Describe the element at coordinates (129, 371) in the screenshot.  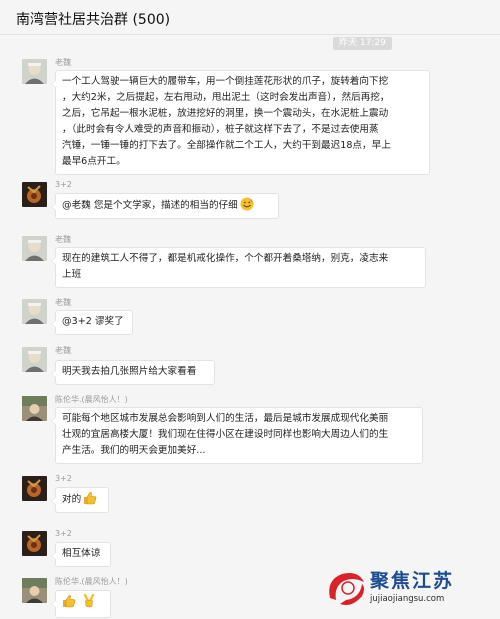
I see `message-text: 明天我去拍几张照片给大家看看` at that location.